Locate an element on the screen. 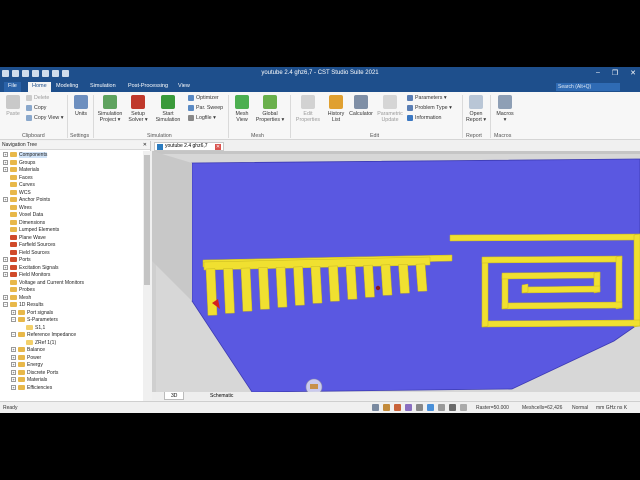  tree-item: + Energy is located at coordinates (27, 366).